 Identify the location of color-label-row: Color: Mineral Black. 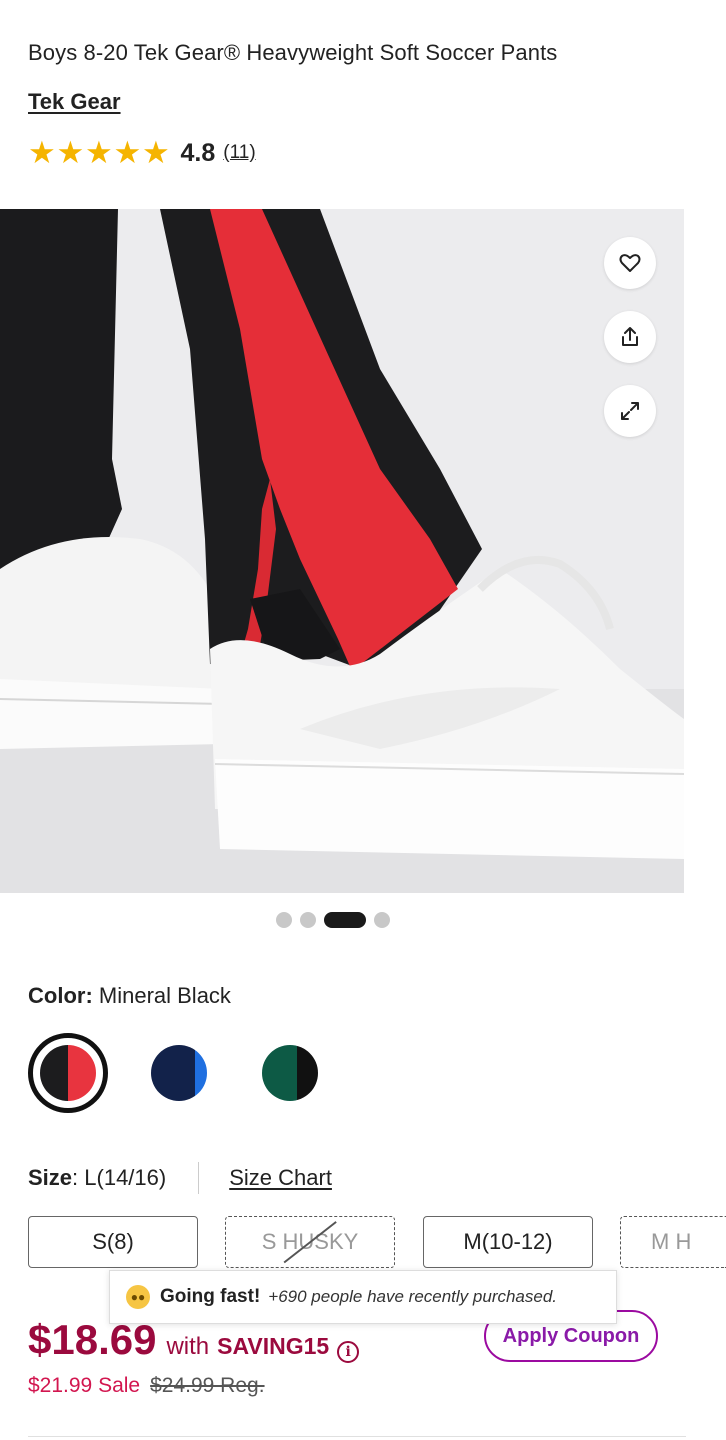
(129, 996).